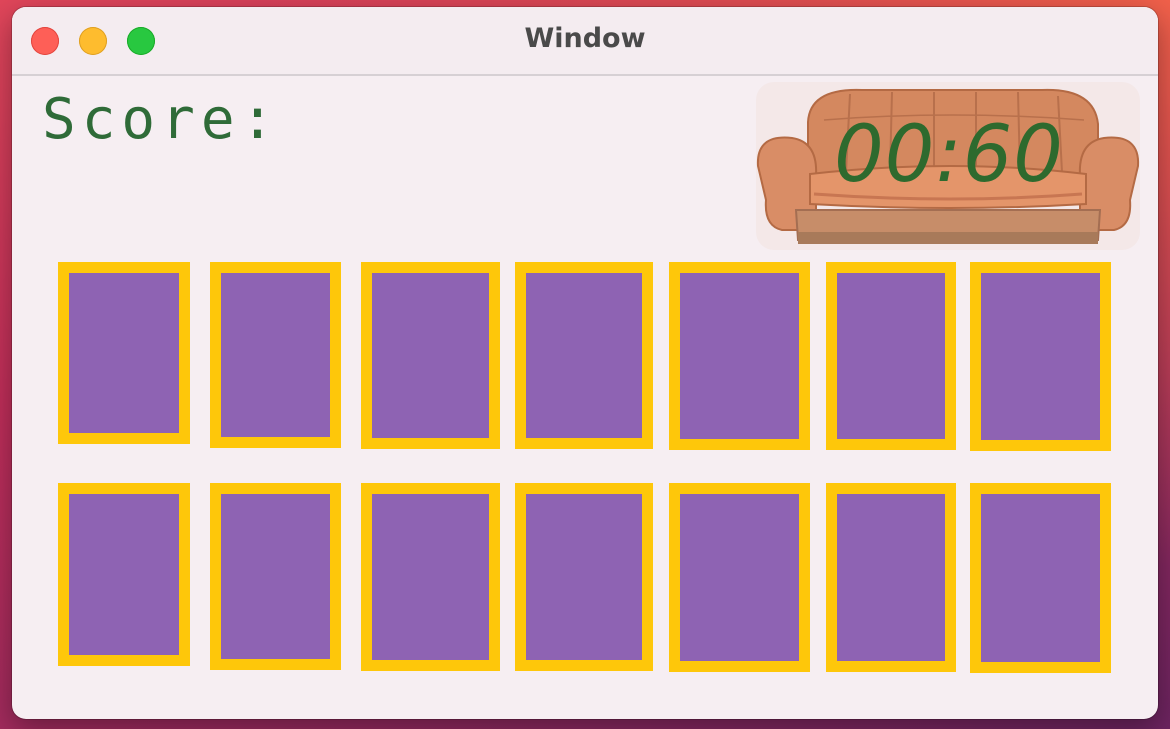 This screenshot has width=1170, height=729. I want to click on score-label: Score:, so click(161, 119).